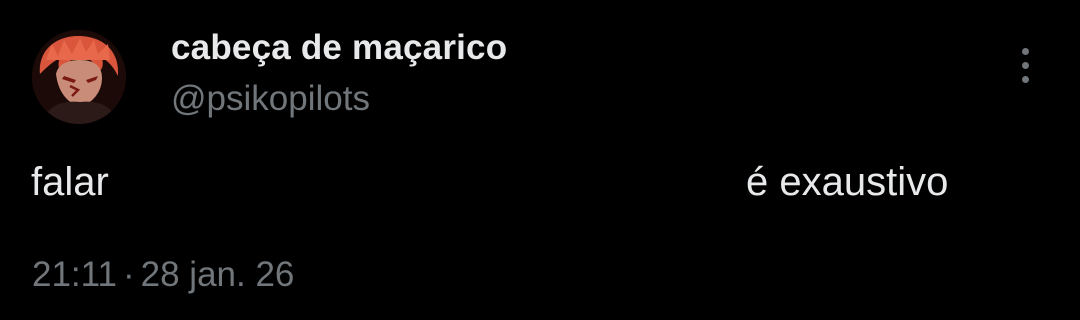 Image resolution: width=1080 pixels, height=320 pixels. I want to click on tweet-text-start: falar, so click(70, 182).